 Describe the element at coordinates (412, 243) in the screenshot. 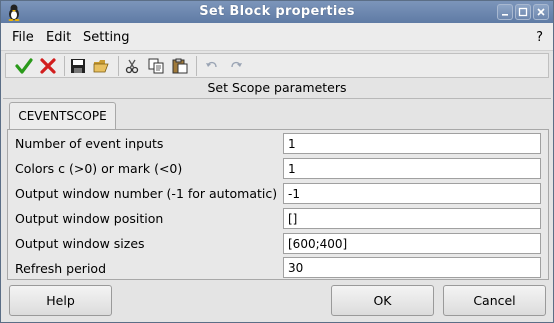

I see `window-sizes-field` at that location.